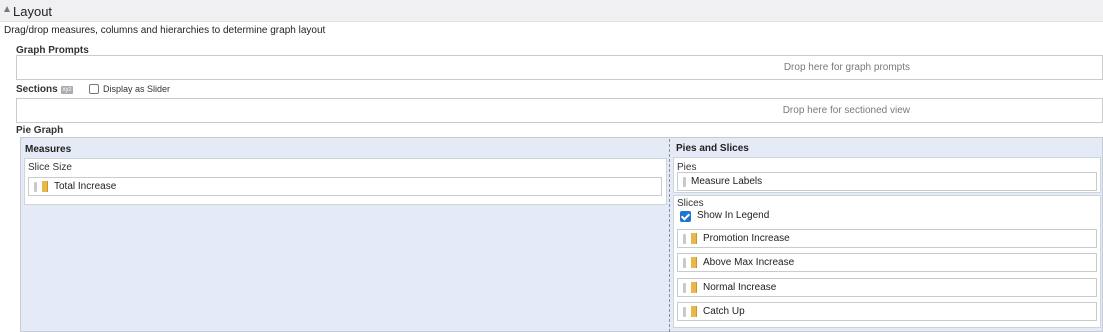  What do you see at coordinates (690, 203) in the screenshot?
I see `slices-label: Slices` at bounding box center [690, 203].